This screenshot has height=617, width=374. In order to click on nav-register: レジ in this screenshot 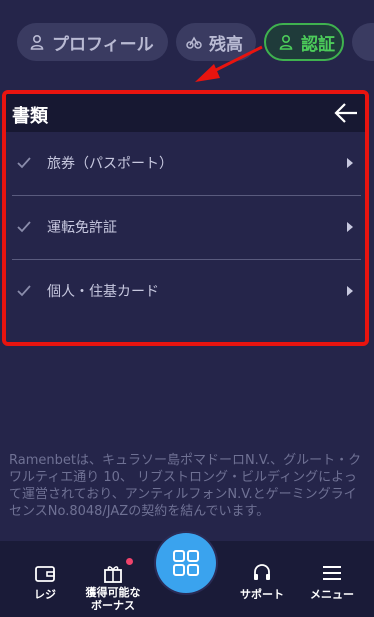, I will do `click(45, 582)`.